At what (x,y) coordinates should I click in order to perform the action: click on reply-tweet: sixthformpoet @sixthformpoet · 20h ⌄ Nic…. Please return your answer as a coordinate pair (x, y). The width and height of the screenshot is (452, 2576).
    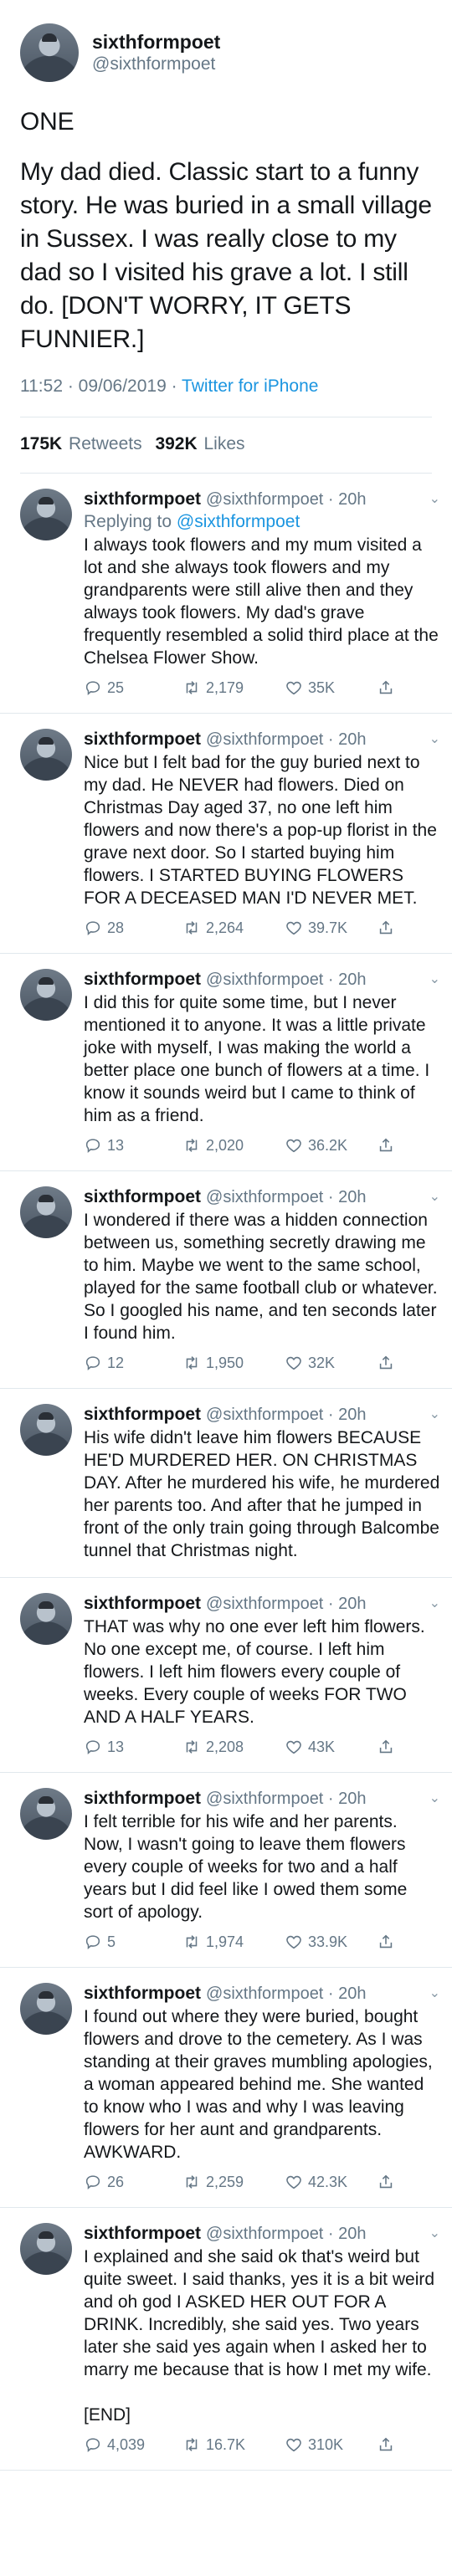
    Looking at the image, I should click on (226, 834).